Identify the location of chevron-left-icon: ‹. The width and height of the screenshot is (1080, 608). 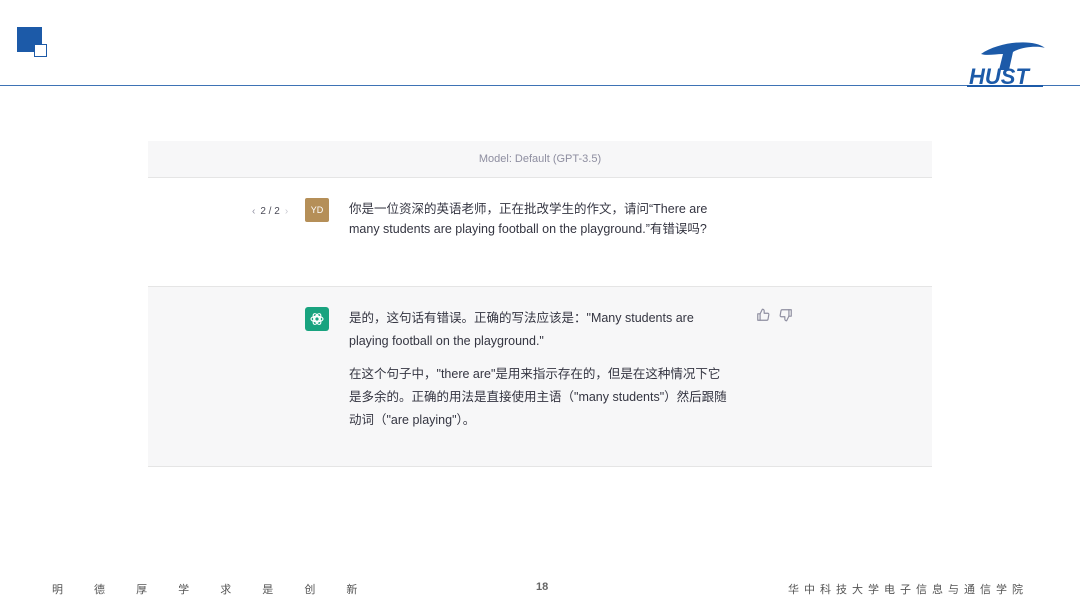
(253, 211).